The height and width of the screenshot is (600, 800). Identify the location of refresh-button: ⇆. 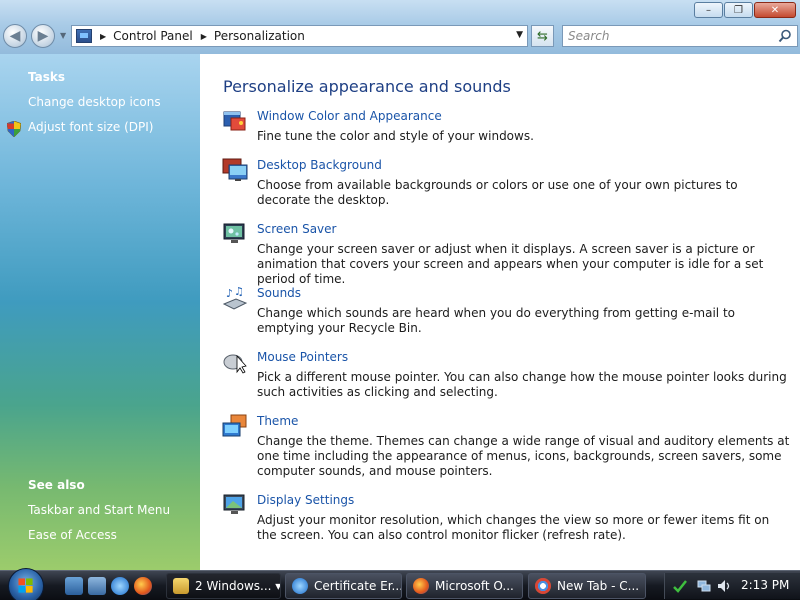
(542, 36).